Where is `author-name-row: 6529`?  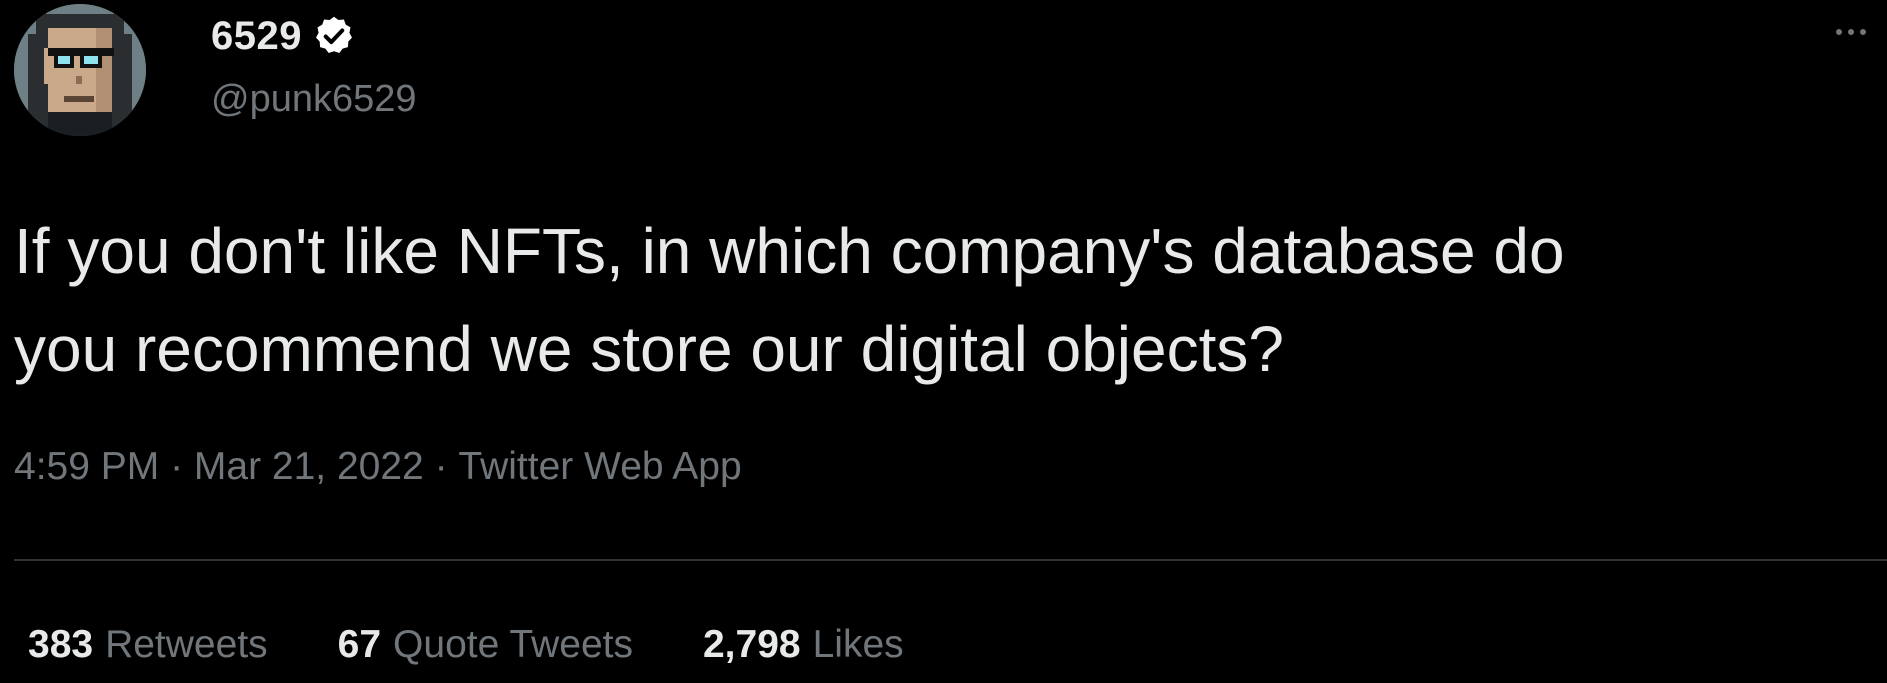
author-name-row: 6529 is located at coordinates (283, 36).